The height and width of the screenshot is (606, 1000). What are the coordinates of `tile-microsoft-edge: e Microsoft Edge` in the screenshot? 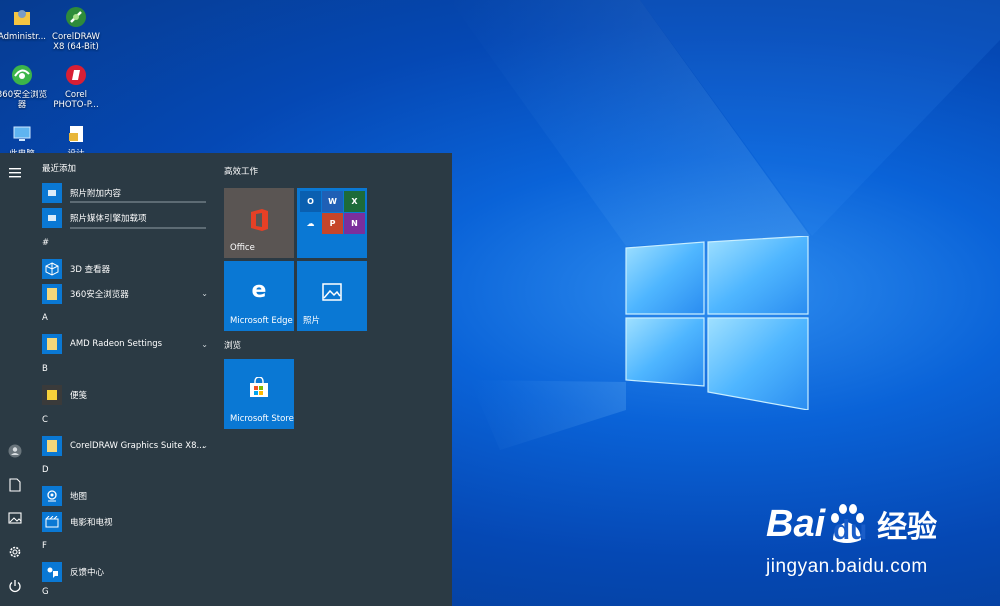 It's located at (259, 296).